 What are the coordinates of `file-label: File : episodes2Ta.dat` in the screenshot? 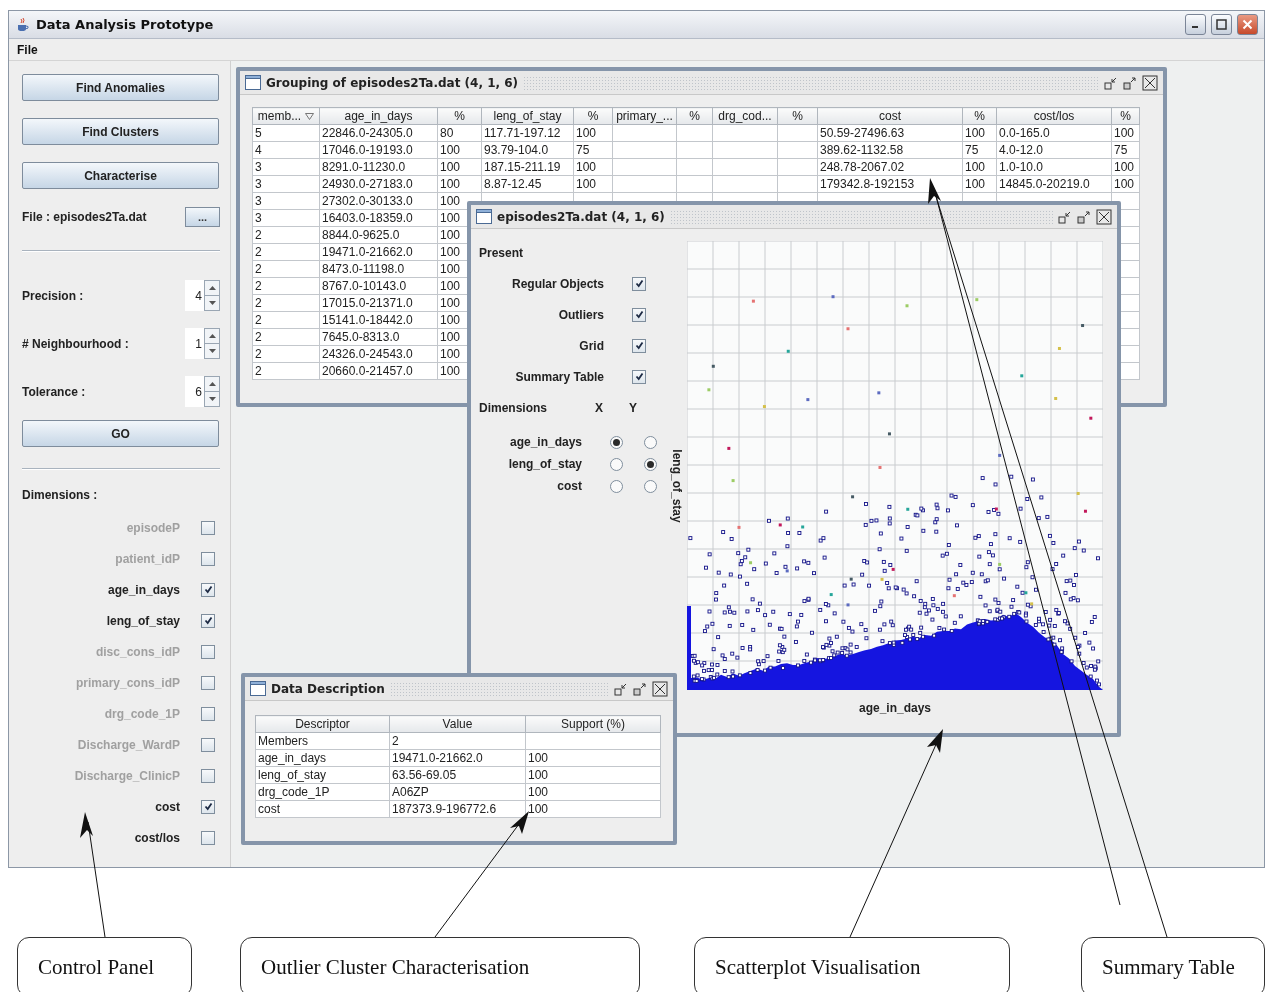 It's located at (84, 217).